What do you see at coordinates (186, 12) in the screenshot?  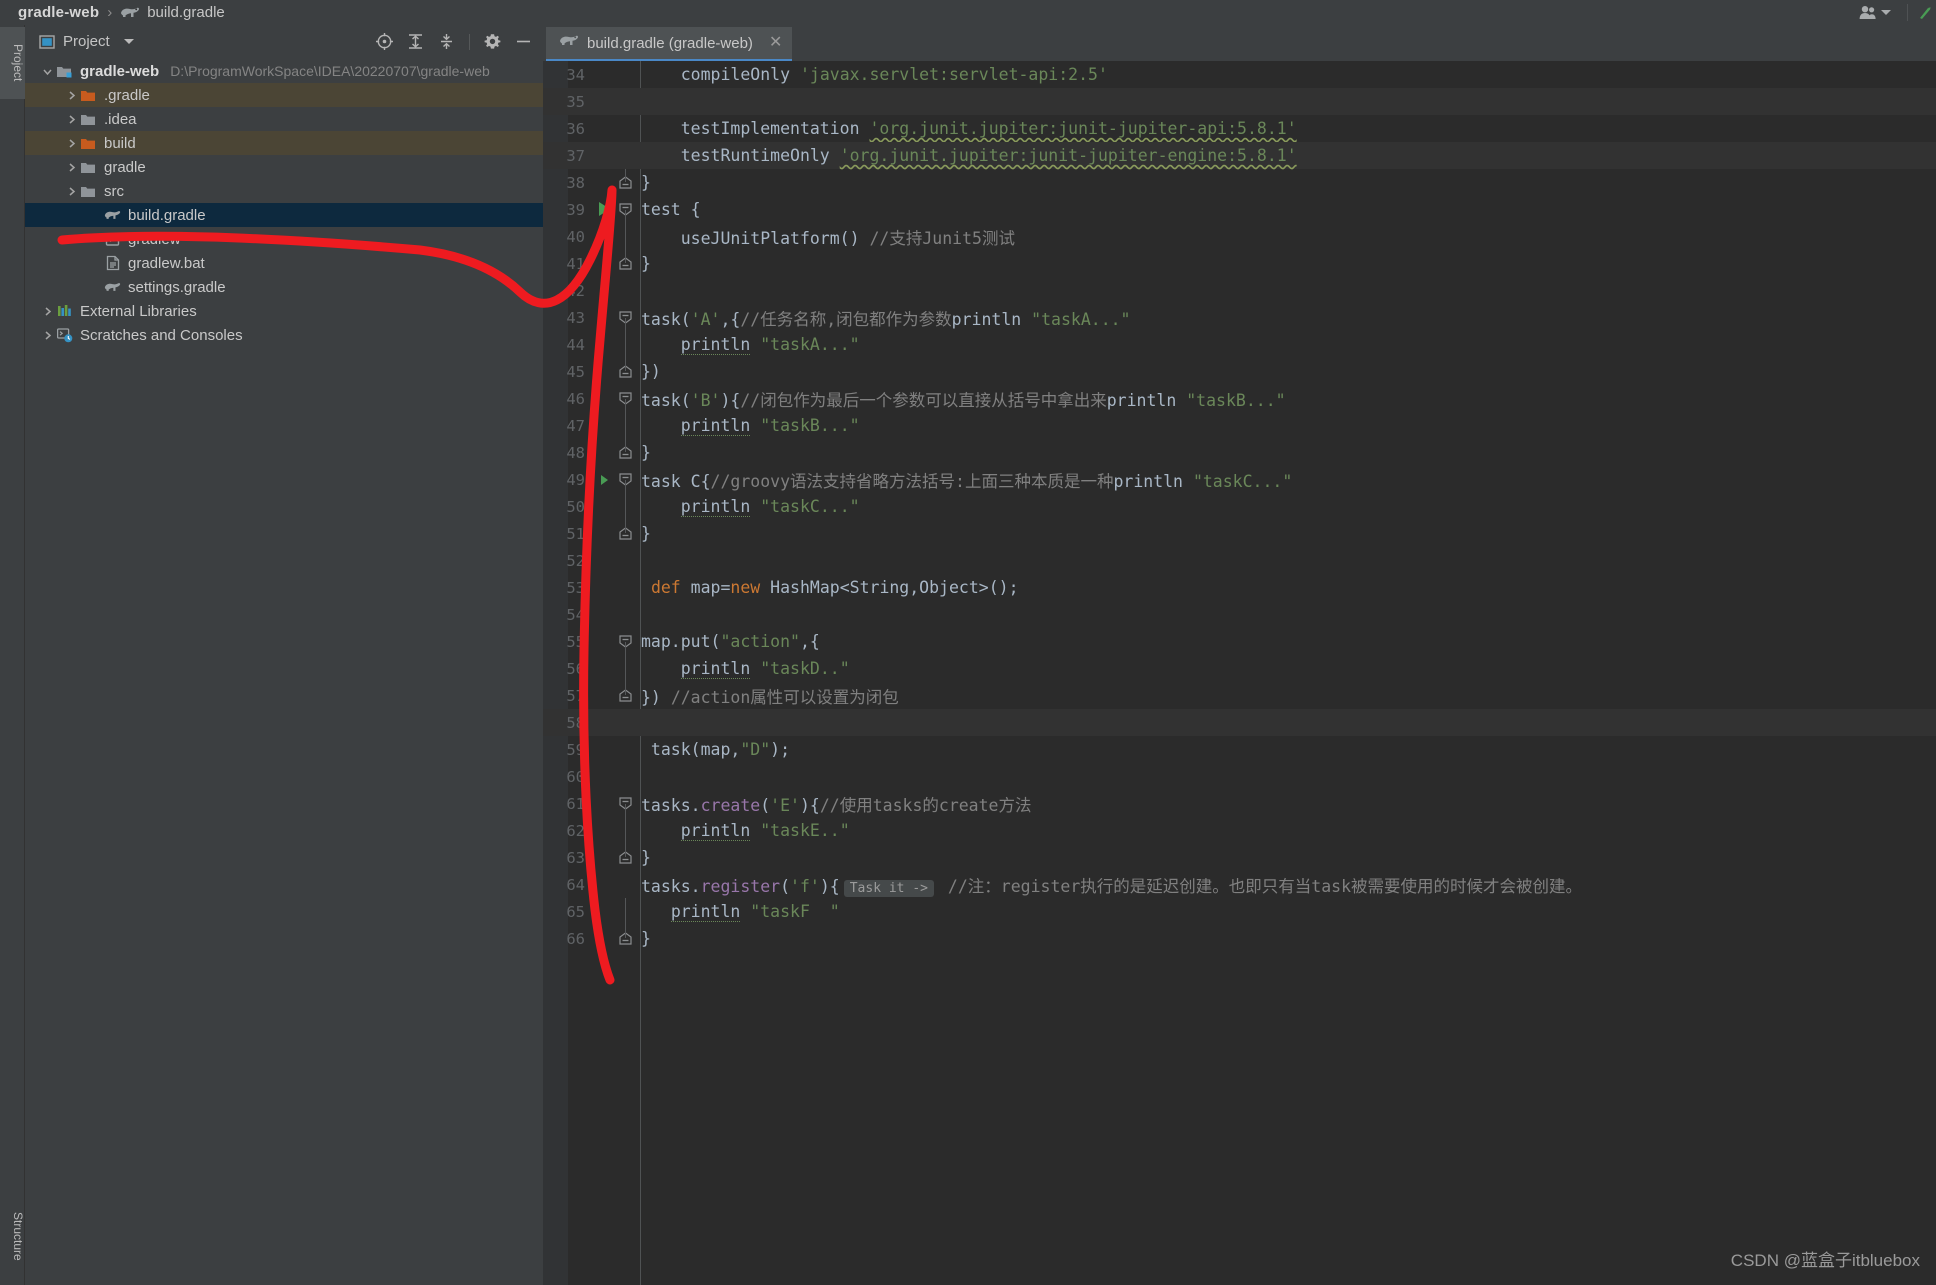 I see `breadcrumb-file: build.gradle` at bounding box center [186, 12].